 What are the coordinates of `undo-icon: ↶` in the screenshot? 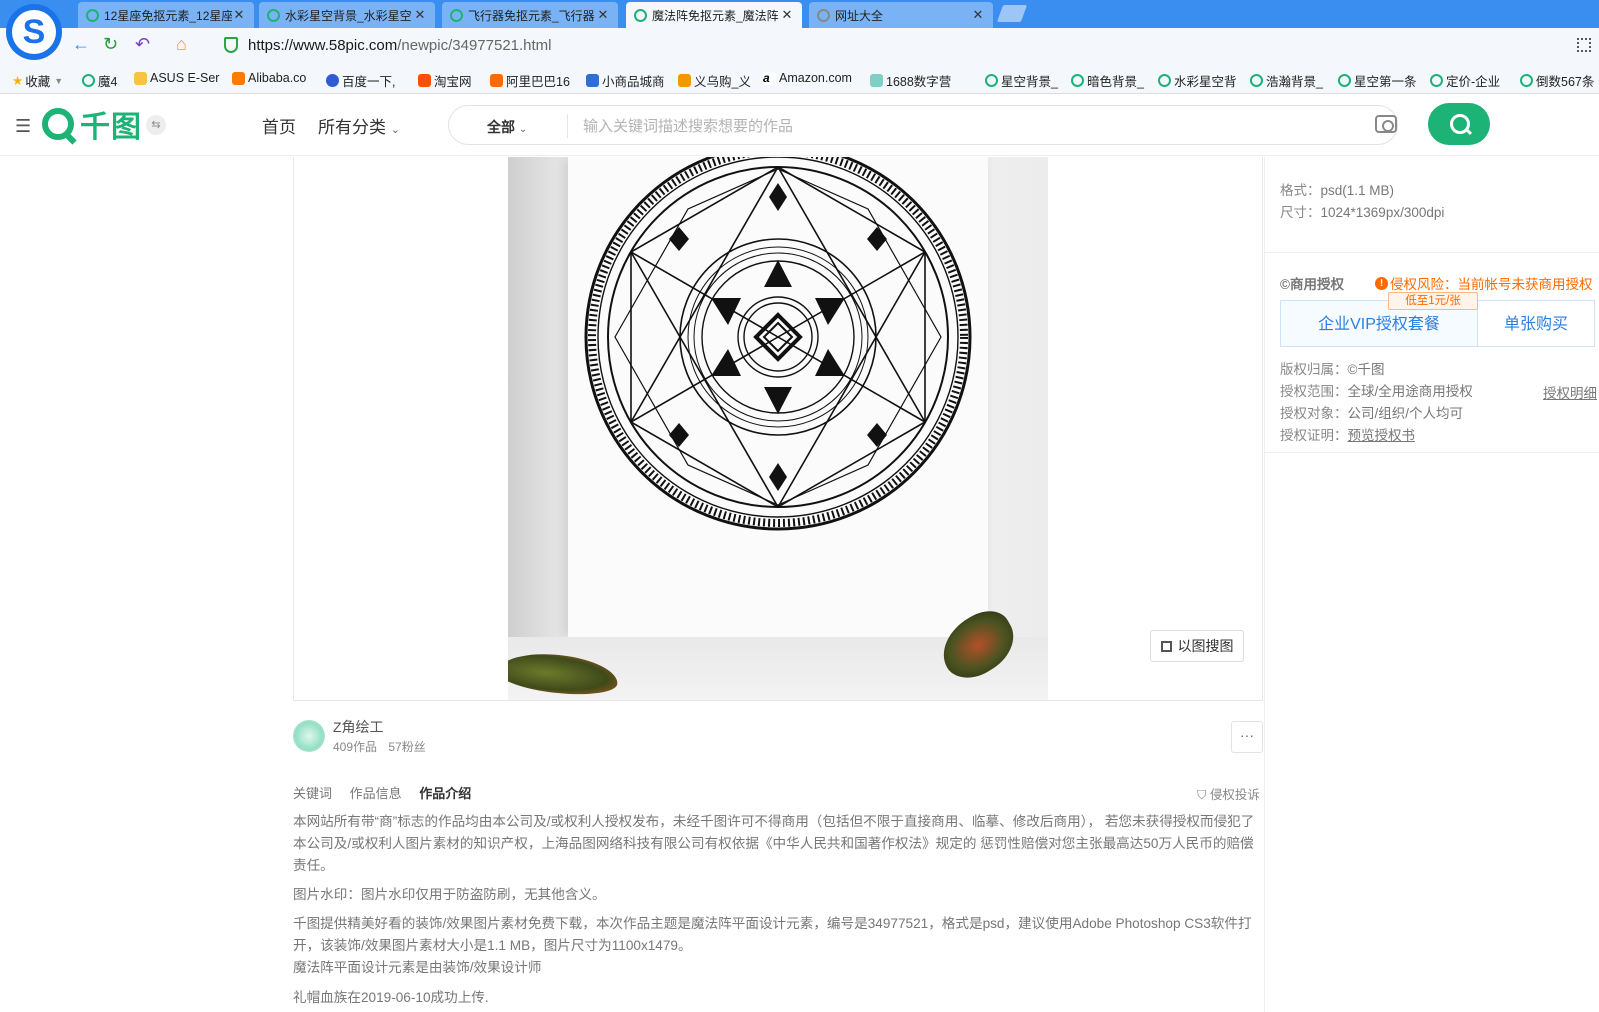 It's located at (142, 44).